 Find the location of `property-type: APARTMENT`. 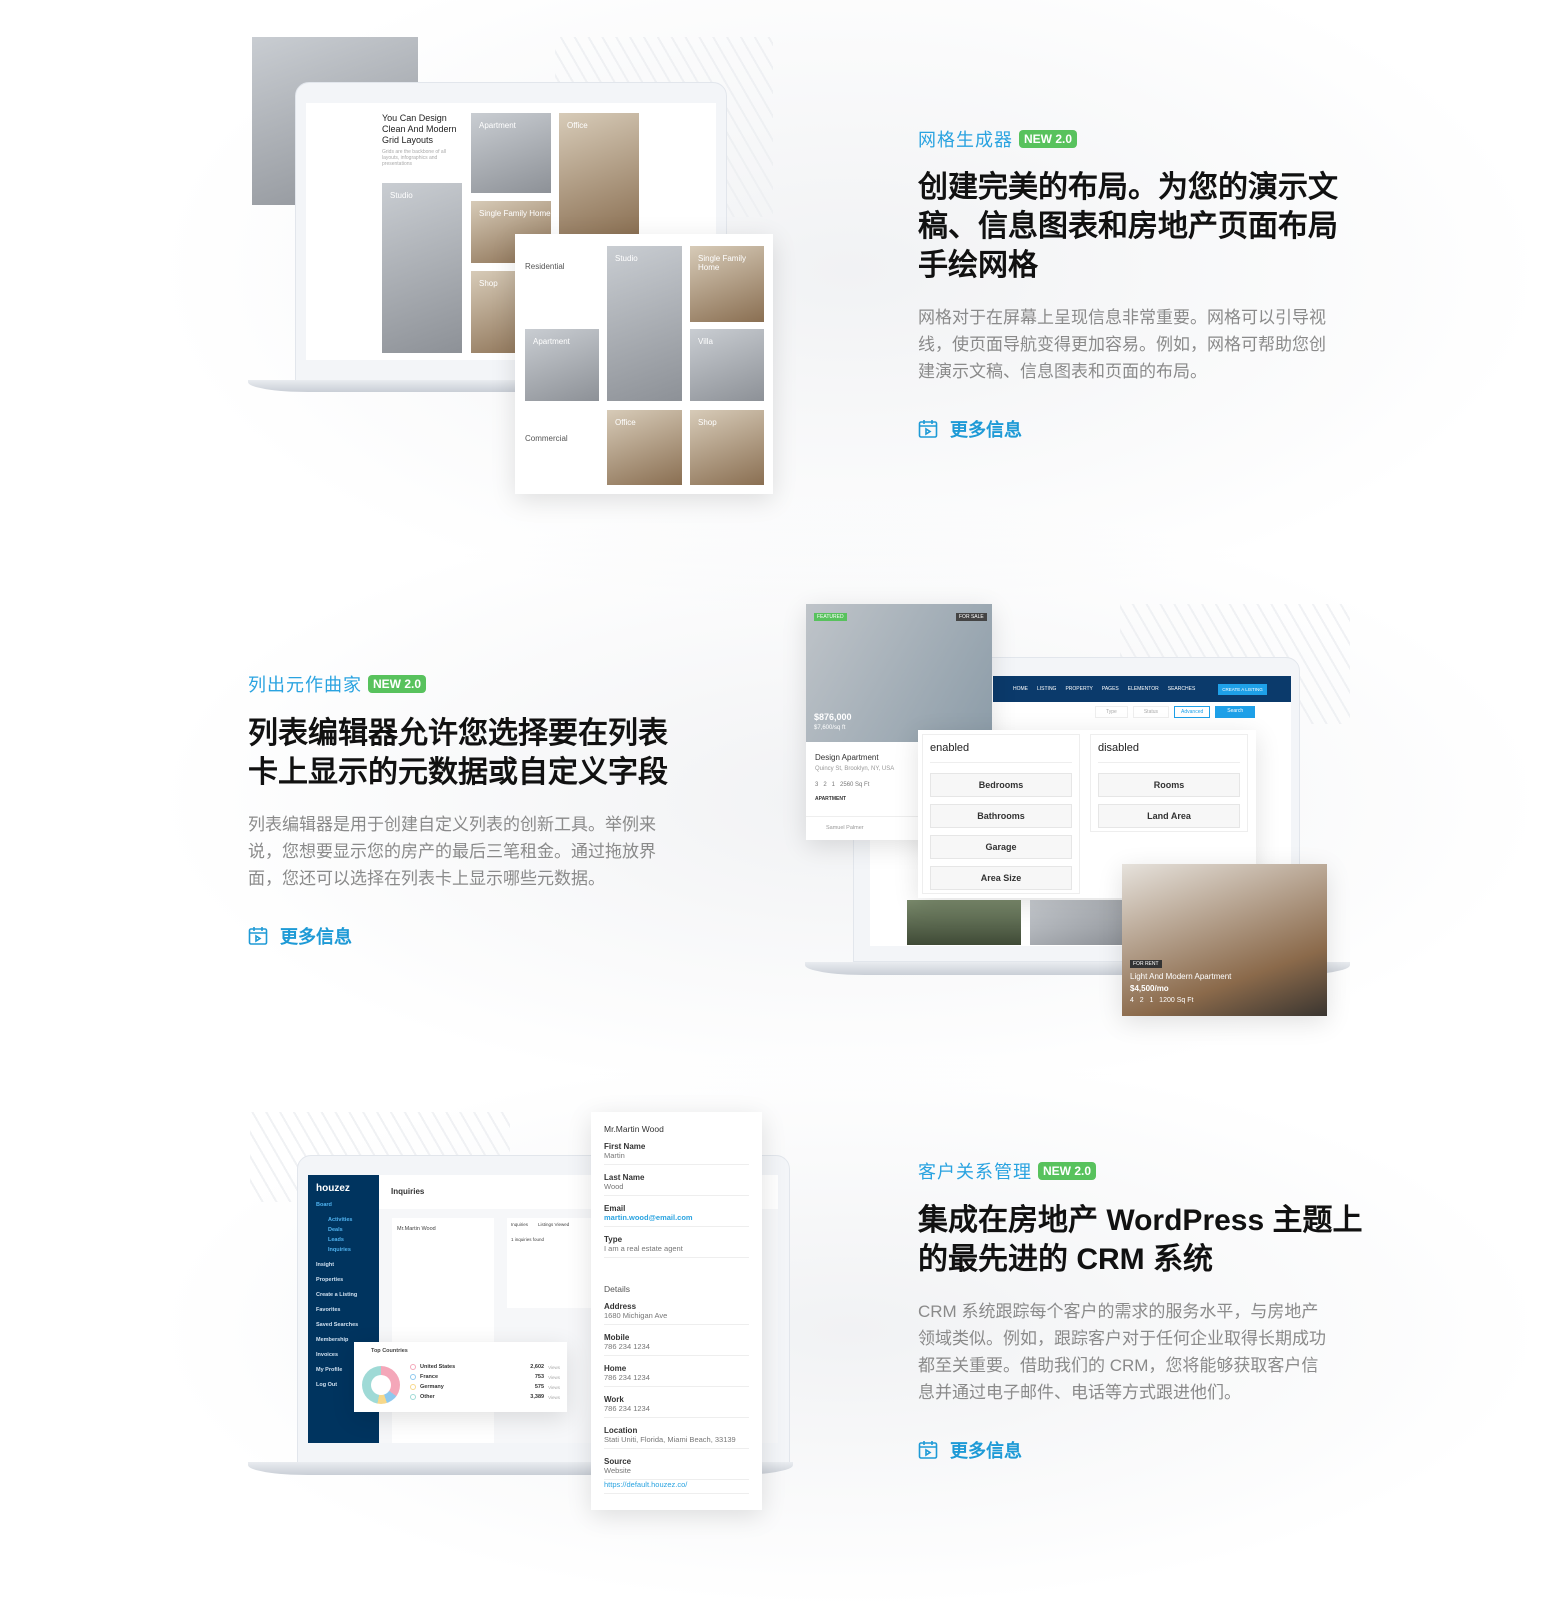

property-type: APARTMENT is located at coordinates (831, 799).